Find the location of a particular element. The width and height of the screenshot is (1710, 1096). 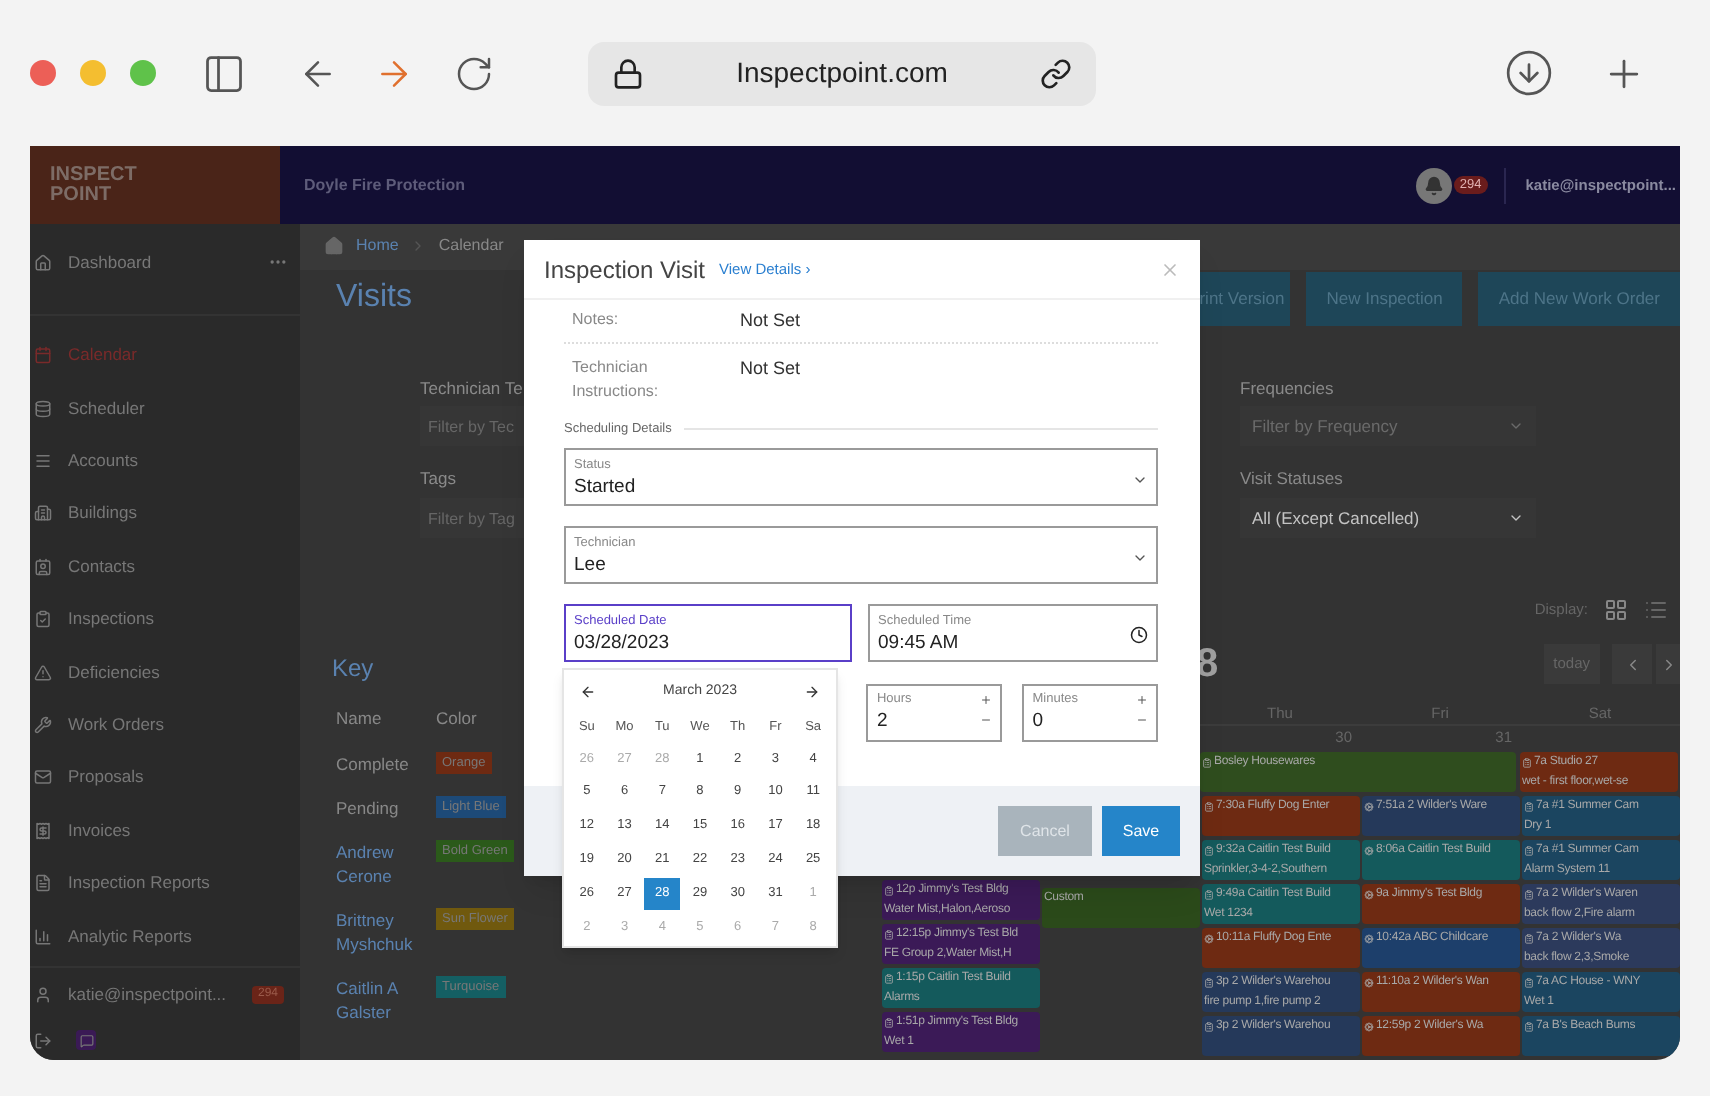

dialog-title: Inspection Visit is located at coordinates (624, 270).